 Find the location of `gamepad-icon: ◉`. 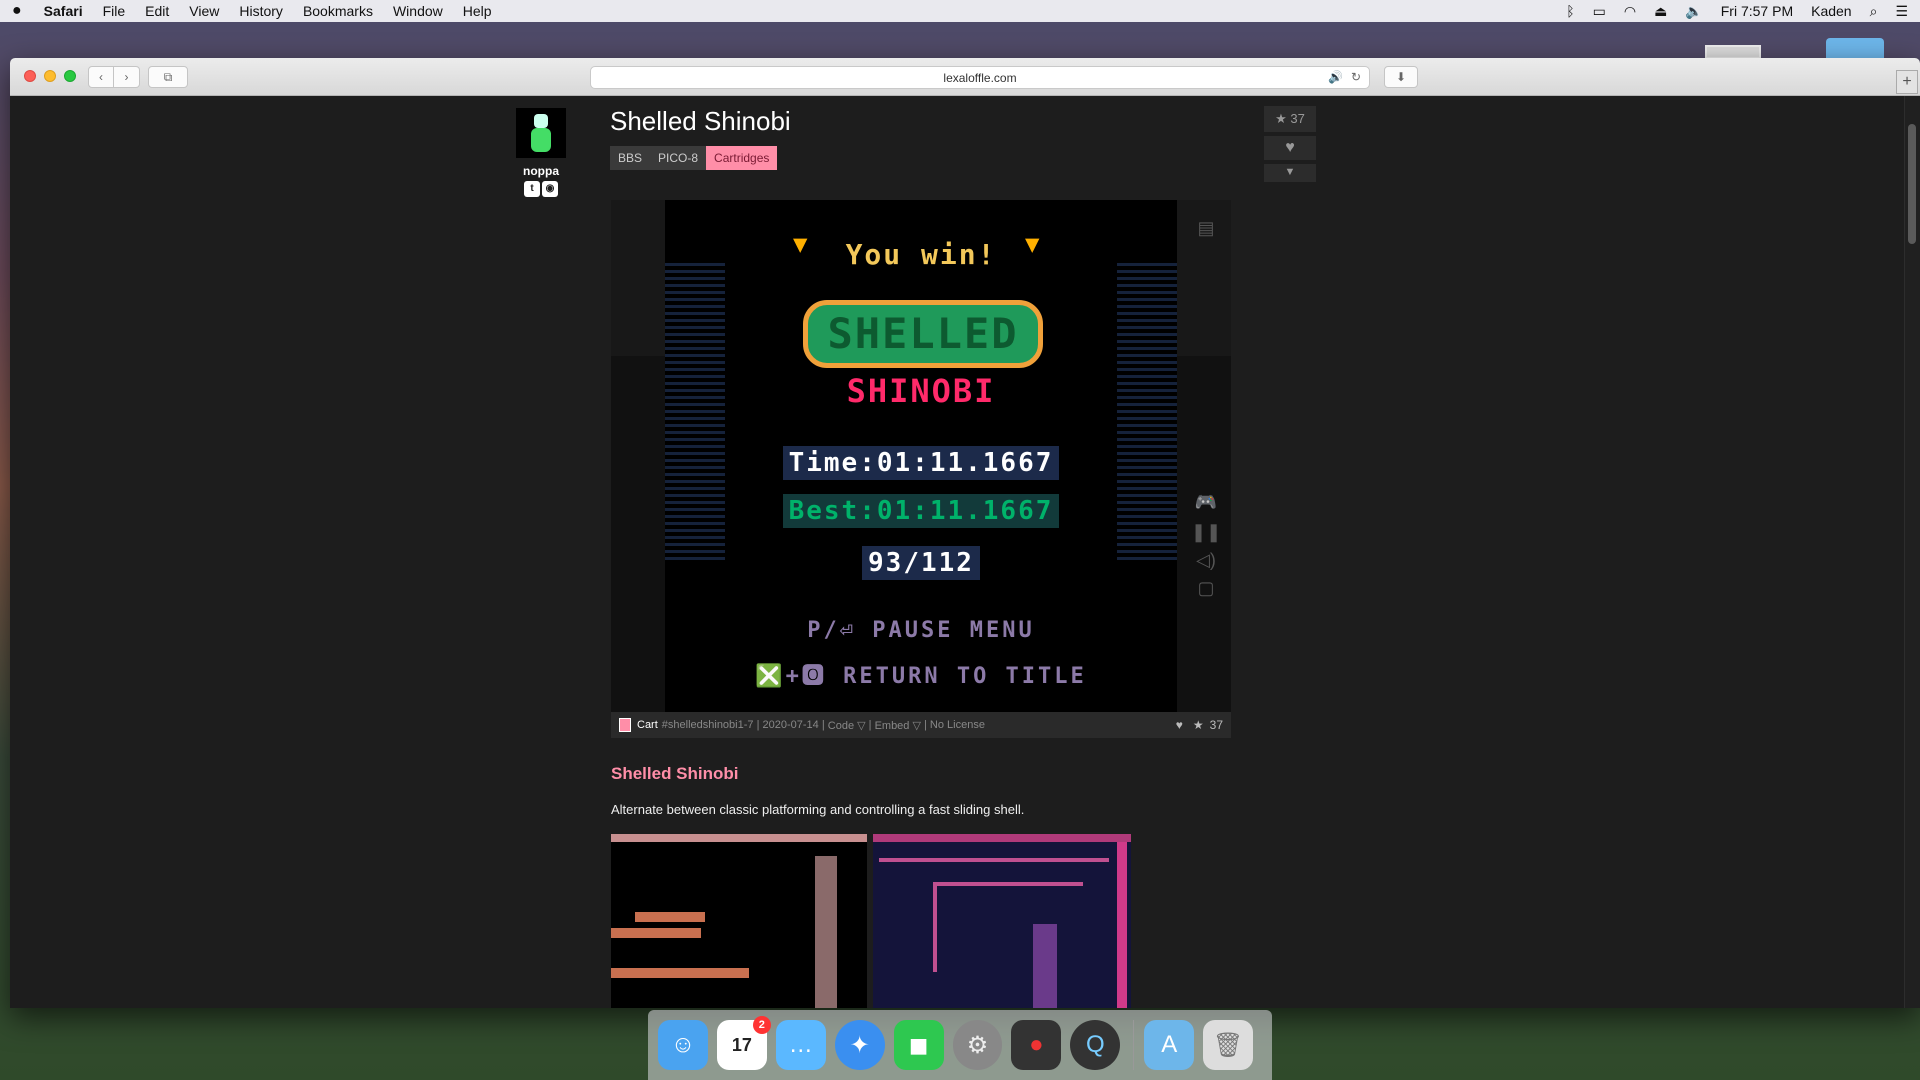

gamepad-icon: ◉ is located at coordinates (550, 189).